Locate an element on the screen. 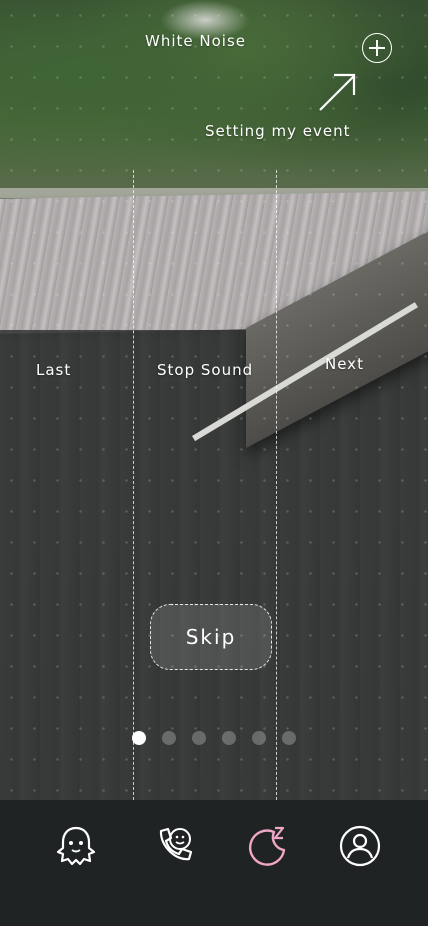 The image size is (428, 926). page-indicator is located at coordinates (214, 738).